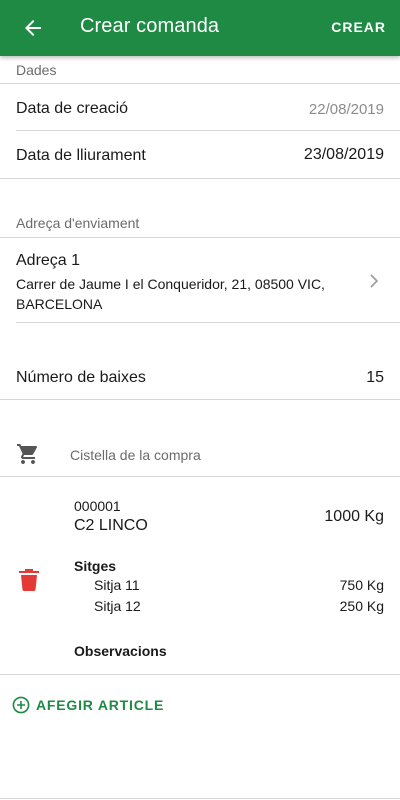  I want to click on sitja-name: Sitja 12, so click(117, 606).